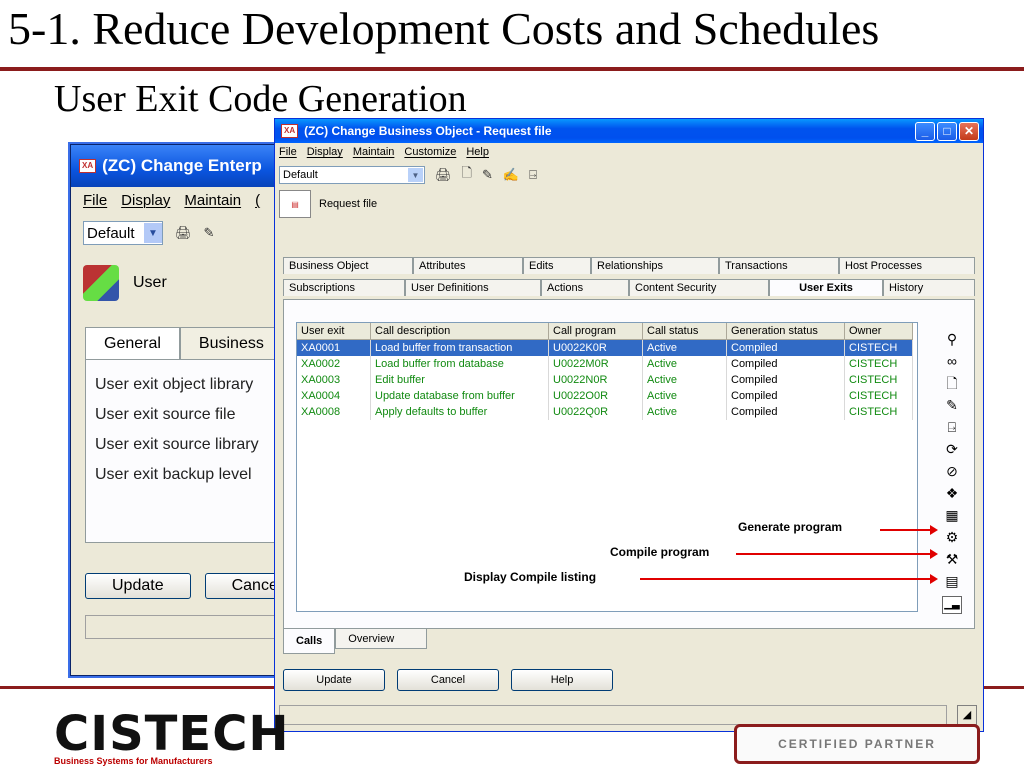  I want to click on column-header: User exit, so click(334, 331).